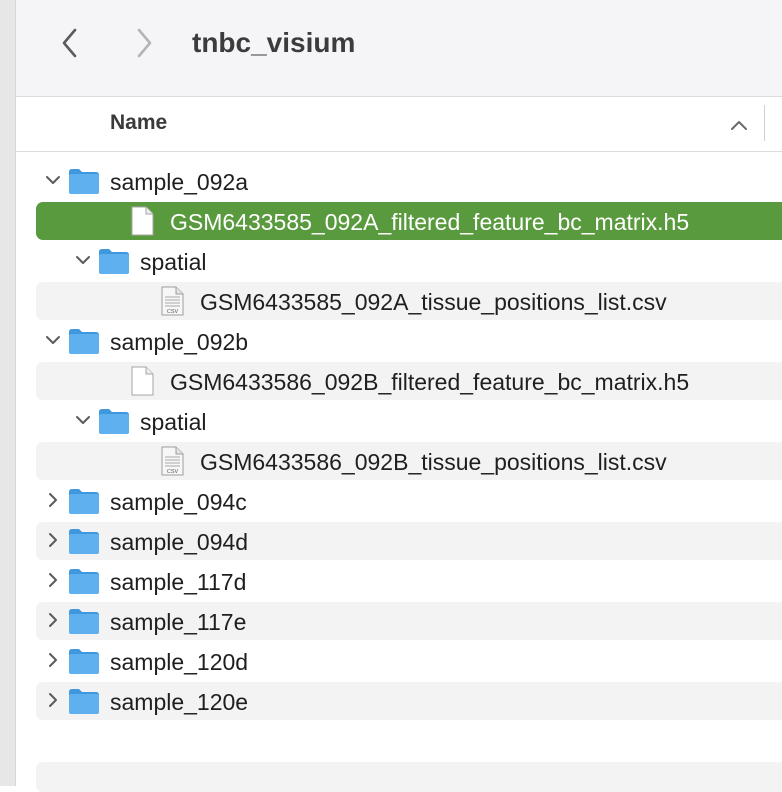 This screenshot has height=792, width=782. What do you see at coordinates (409, 661) in the screenshot?
I see `folder-row: sample_120d` at bounding box center [409, 661].